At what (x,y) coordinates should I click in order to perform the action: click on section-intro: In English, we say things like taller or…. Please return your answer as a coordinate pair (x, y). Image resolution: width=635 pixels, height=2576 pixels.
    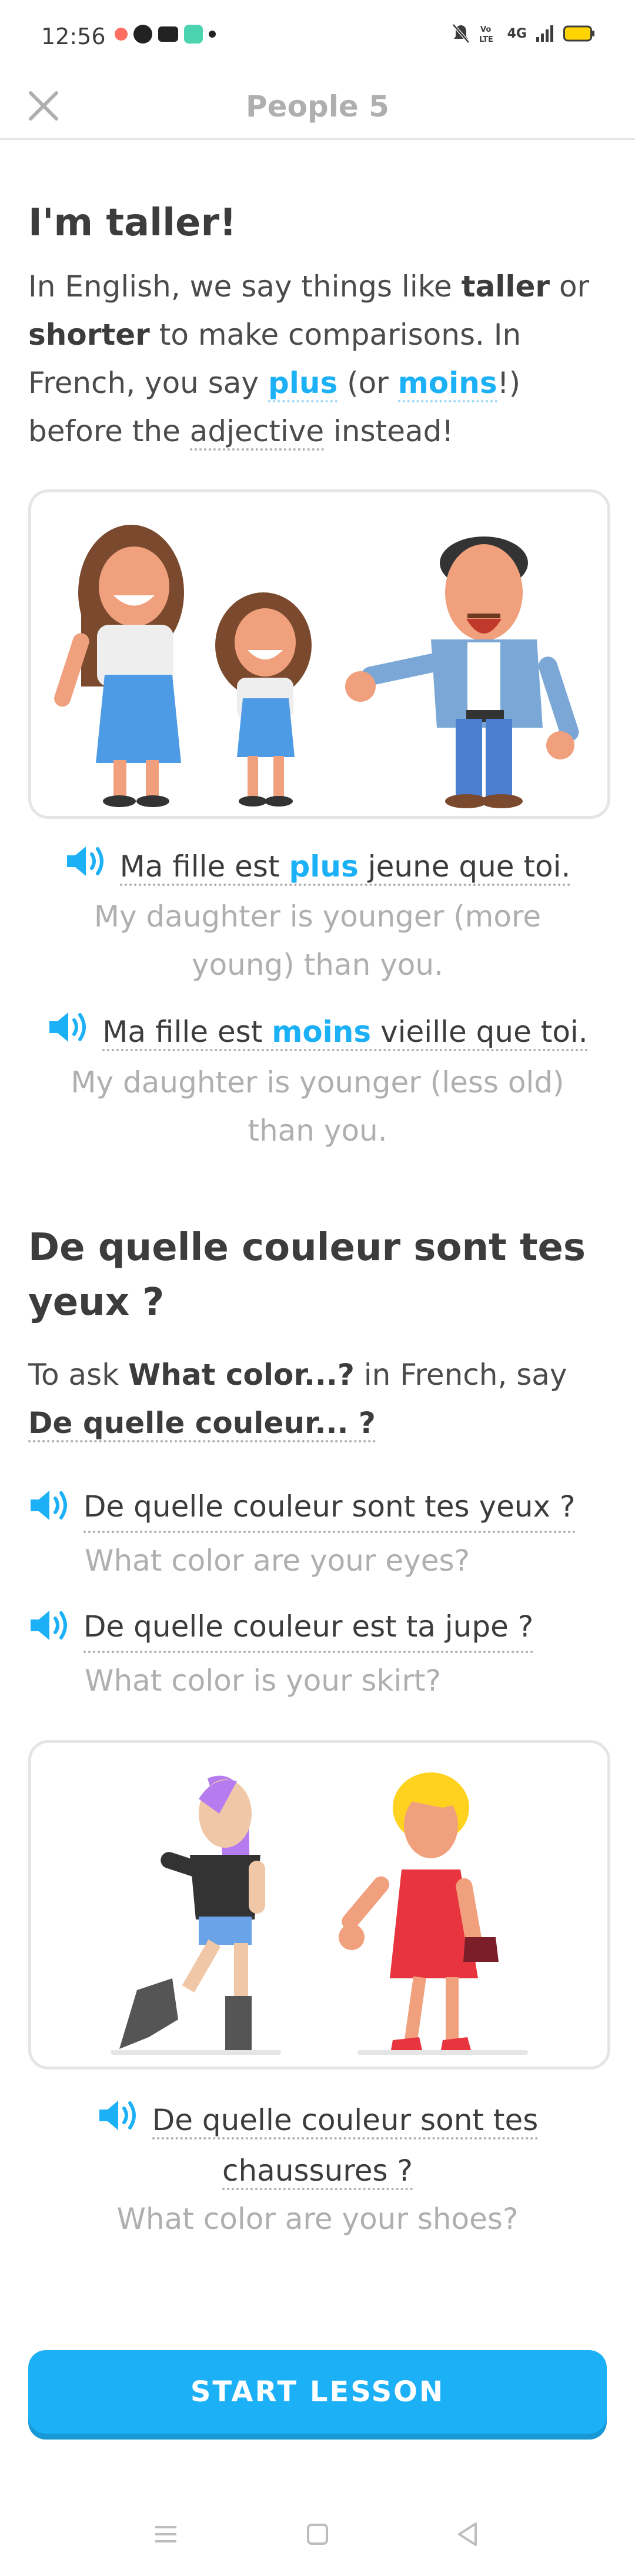
    Looking at the image, I should click on (317, 358).